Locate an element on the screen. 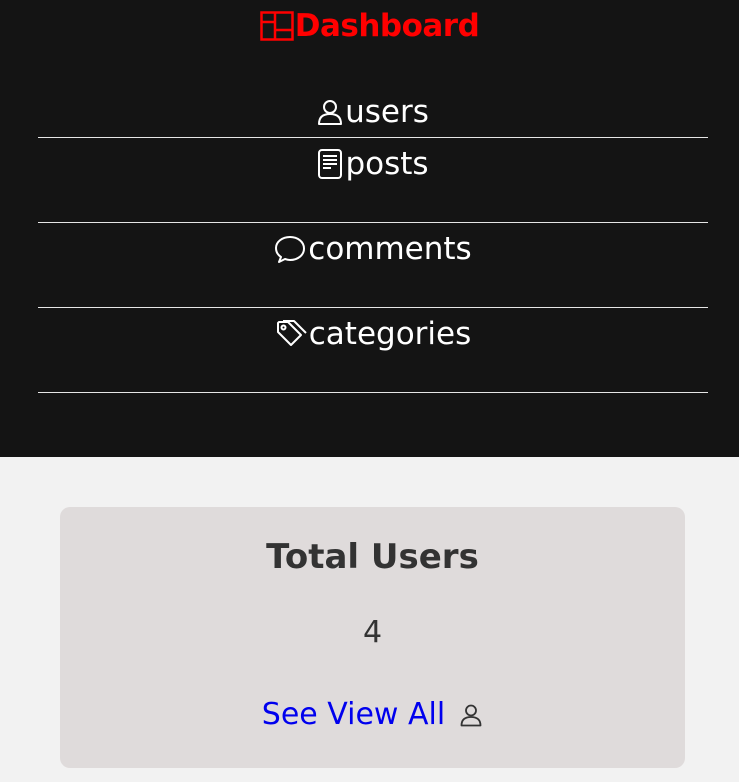 The width and height of the screenshot is (739, 782). sidebar-item-label: comments is located at coordinates (390, 249).